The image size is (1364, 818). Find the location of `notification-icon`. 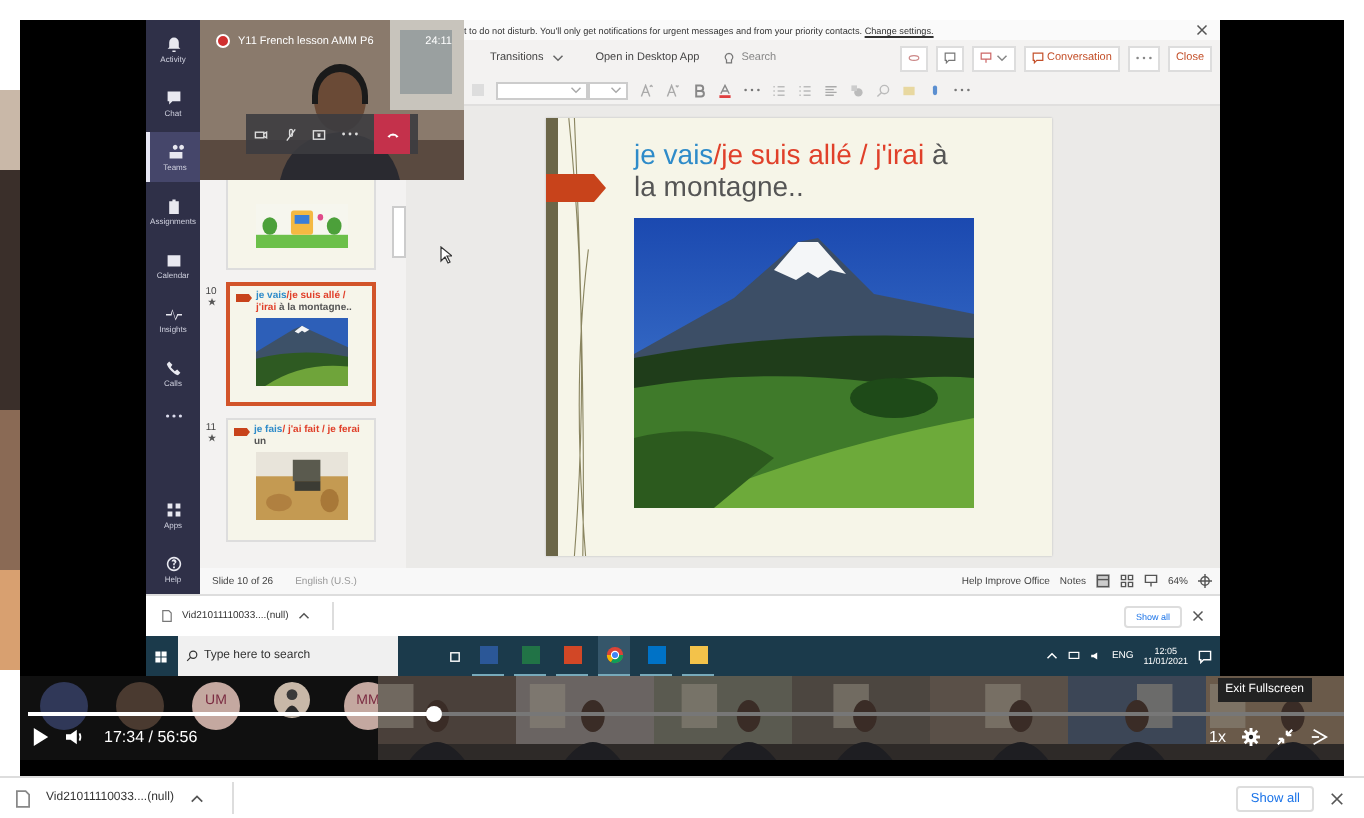

notification-icon is located at coordinates (1205, 656).